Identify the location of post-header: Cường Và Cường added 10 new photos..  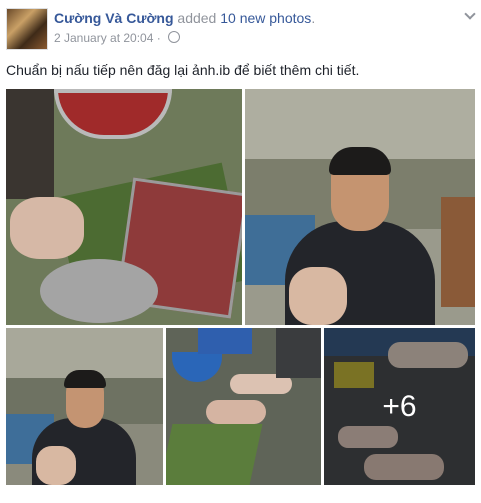
(184, 18).